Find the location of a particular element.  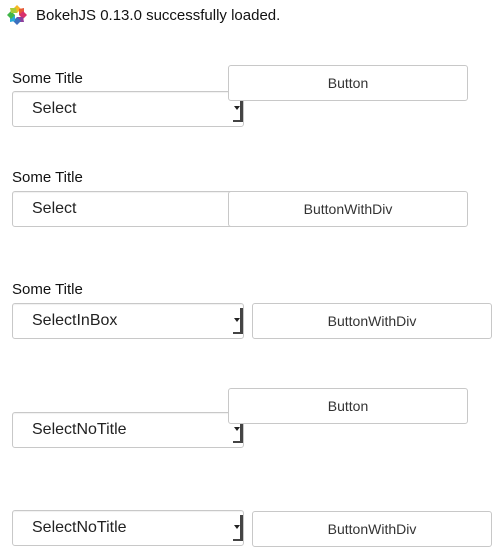

row-5-button: ButtonWithDiv is located at coordinates (372, 529).